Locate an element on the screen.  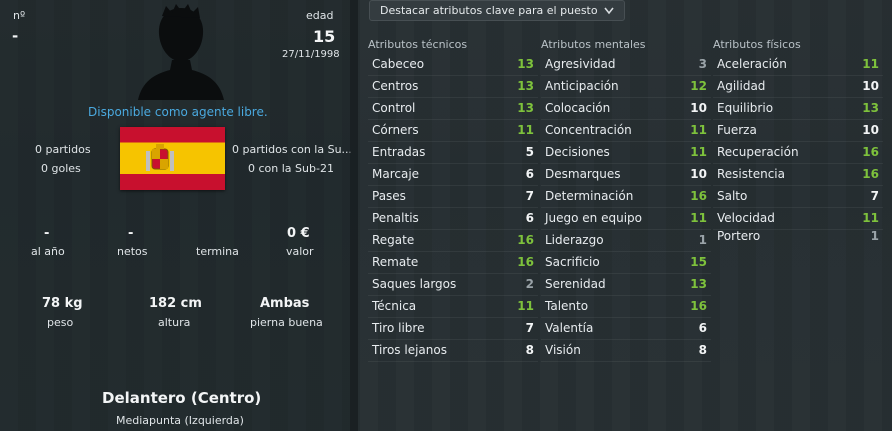
number-label: nº is located at coordinates (19, 15).